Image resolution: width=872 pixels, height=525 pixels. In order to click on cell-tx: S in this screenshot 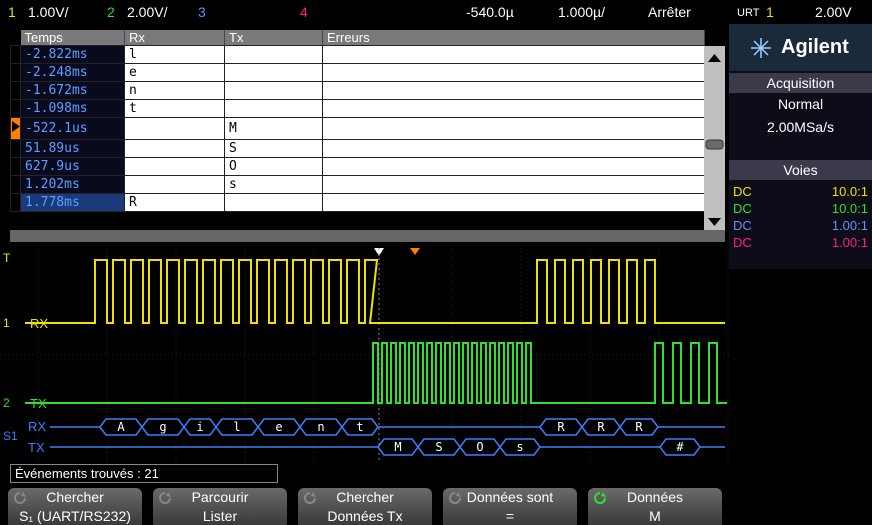, I will do `click(273, 148)`.